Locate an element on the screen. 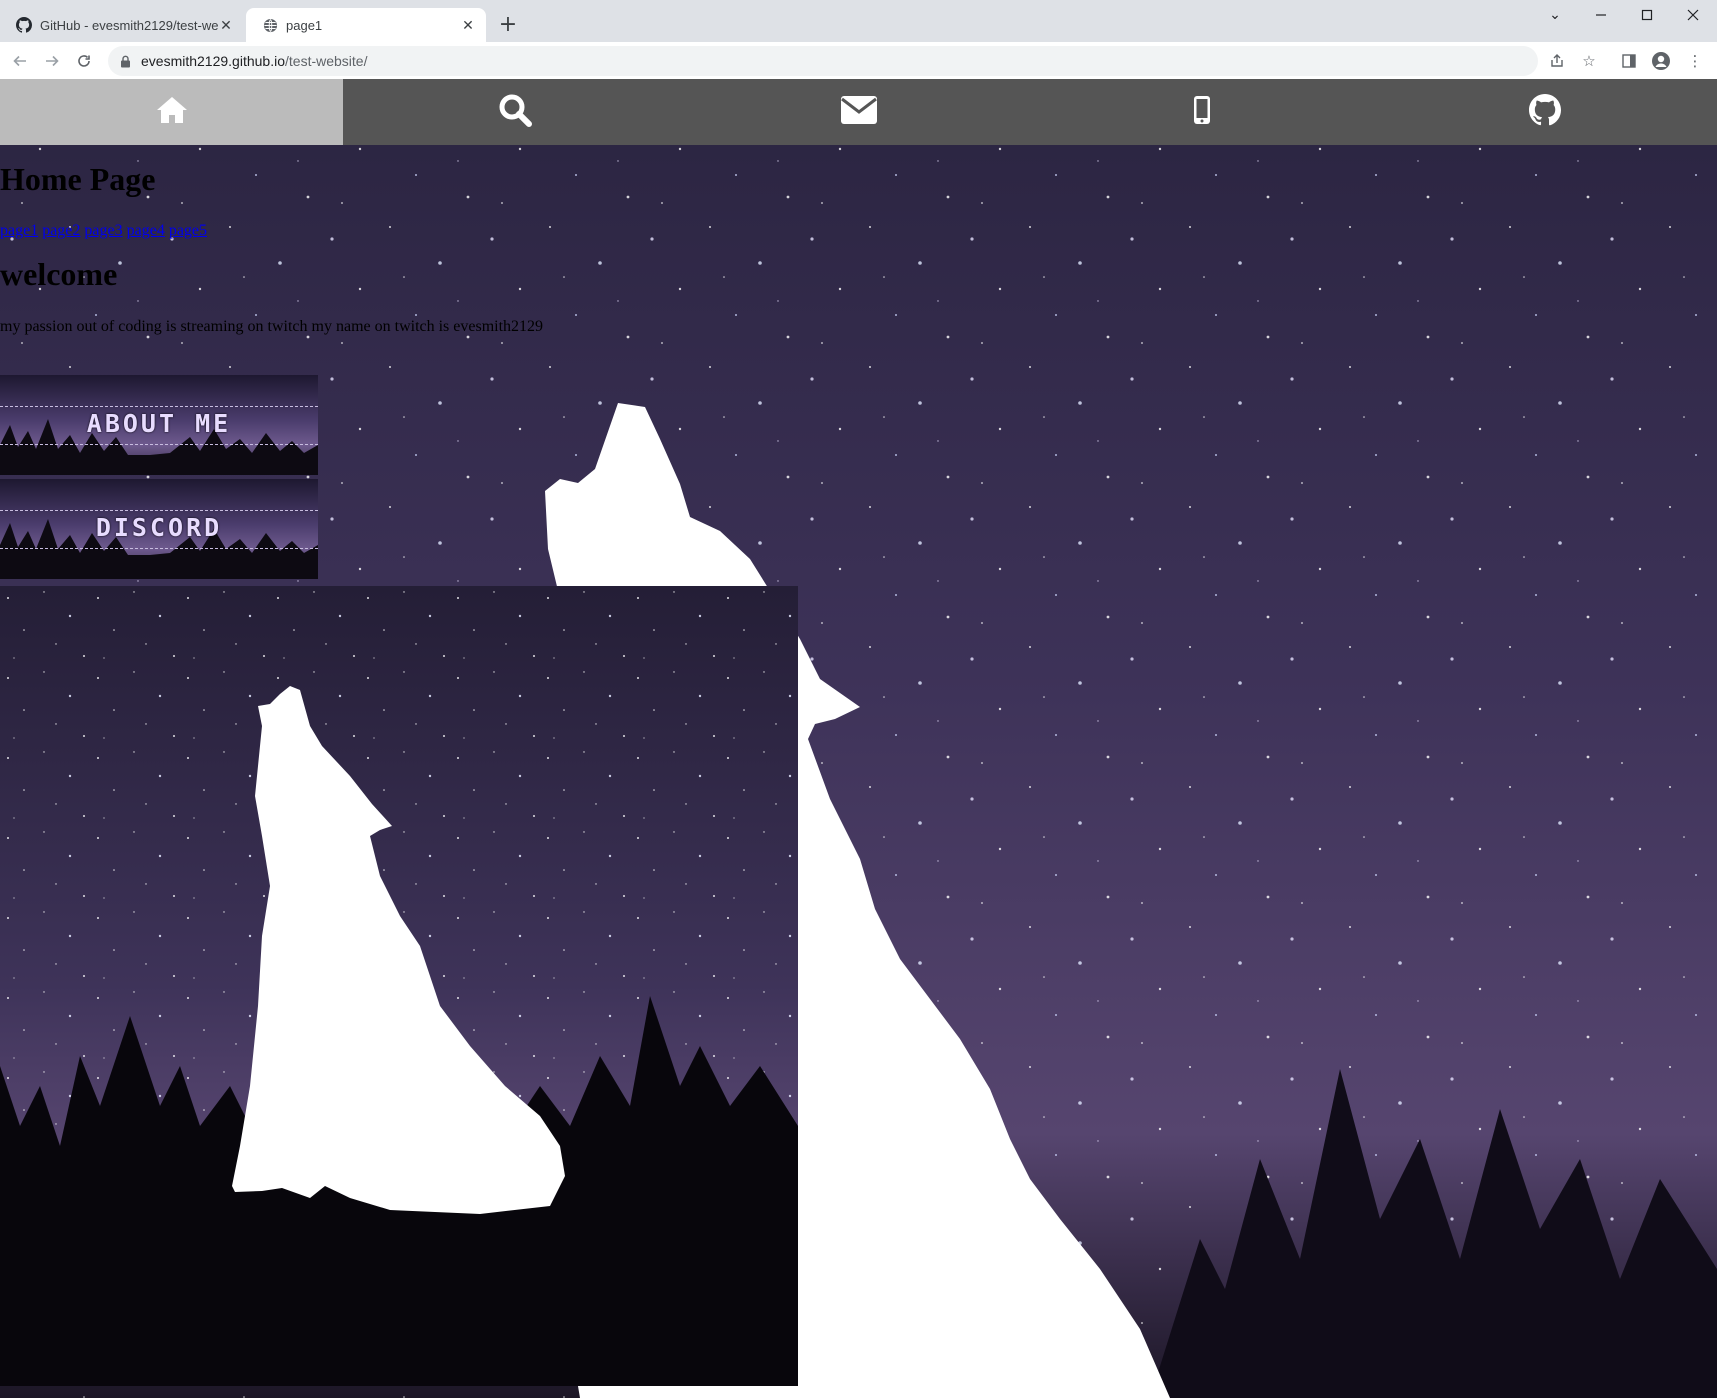  nav-search is located at coordinates (514, 112).